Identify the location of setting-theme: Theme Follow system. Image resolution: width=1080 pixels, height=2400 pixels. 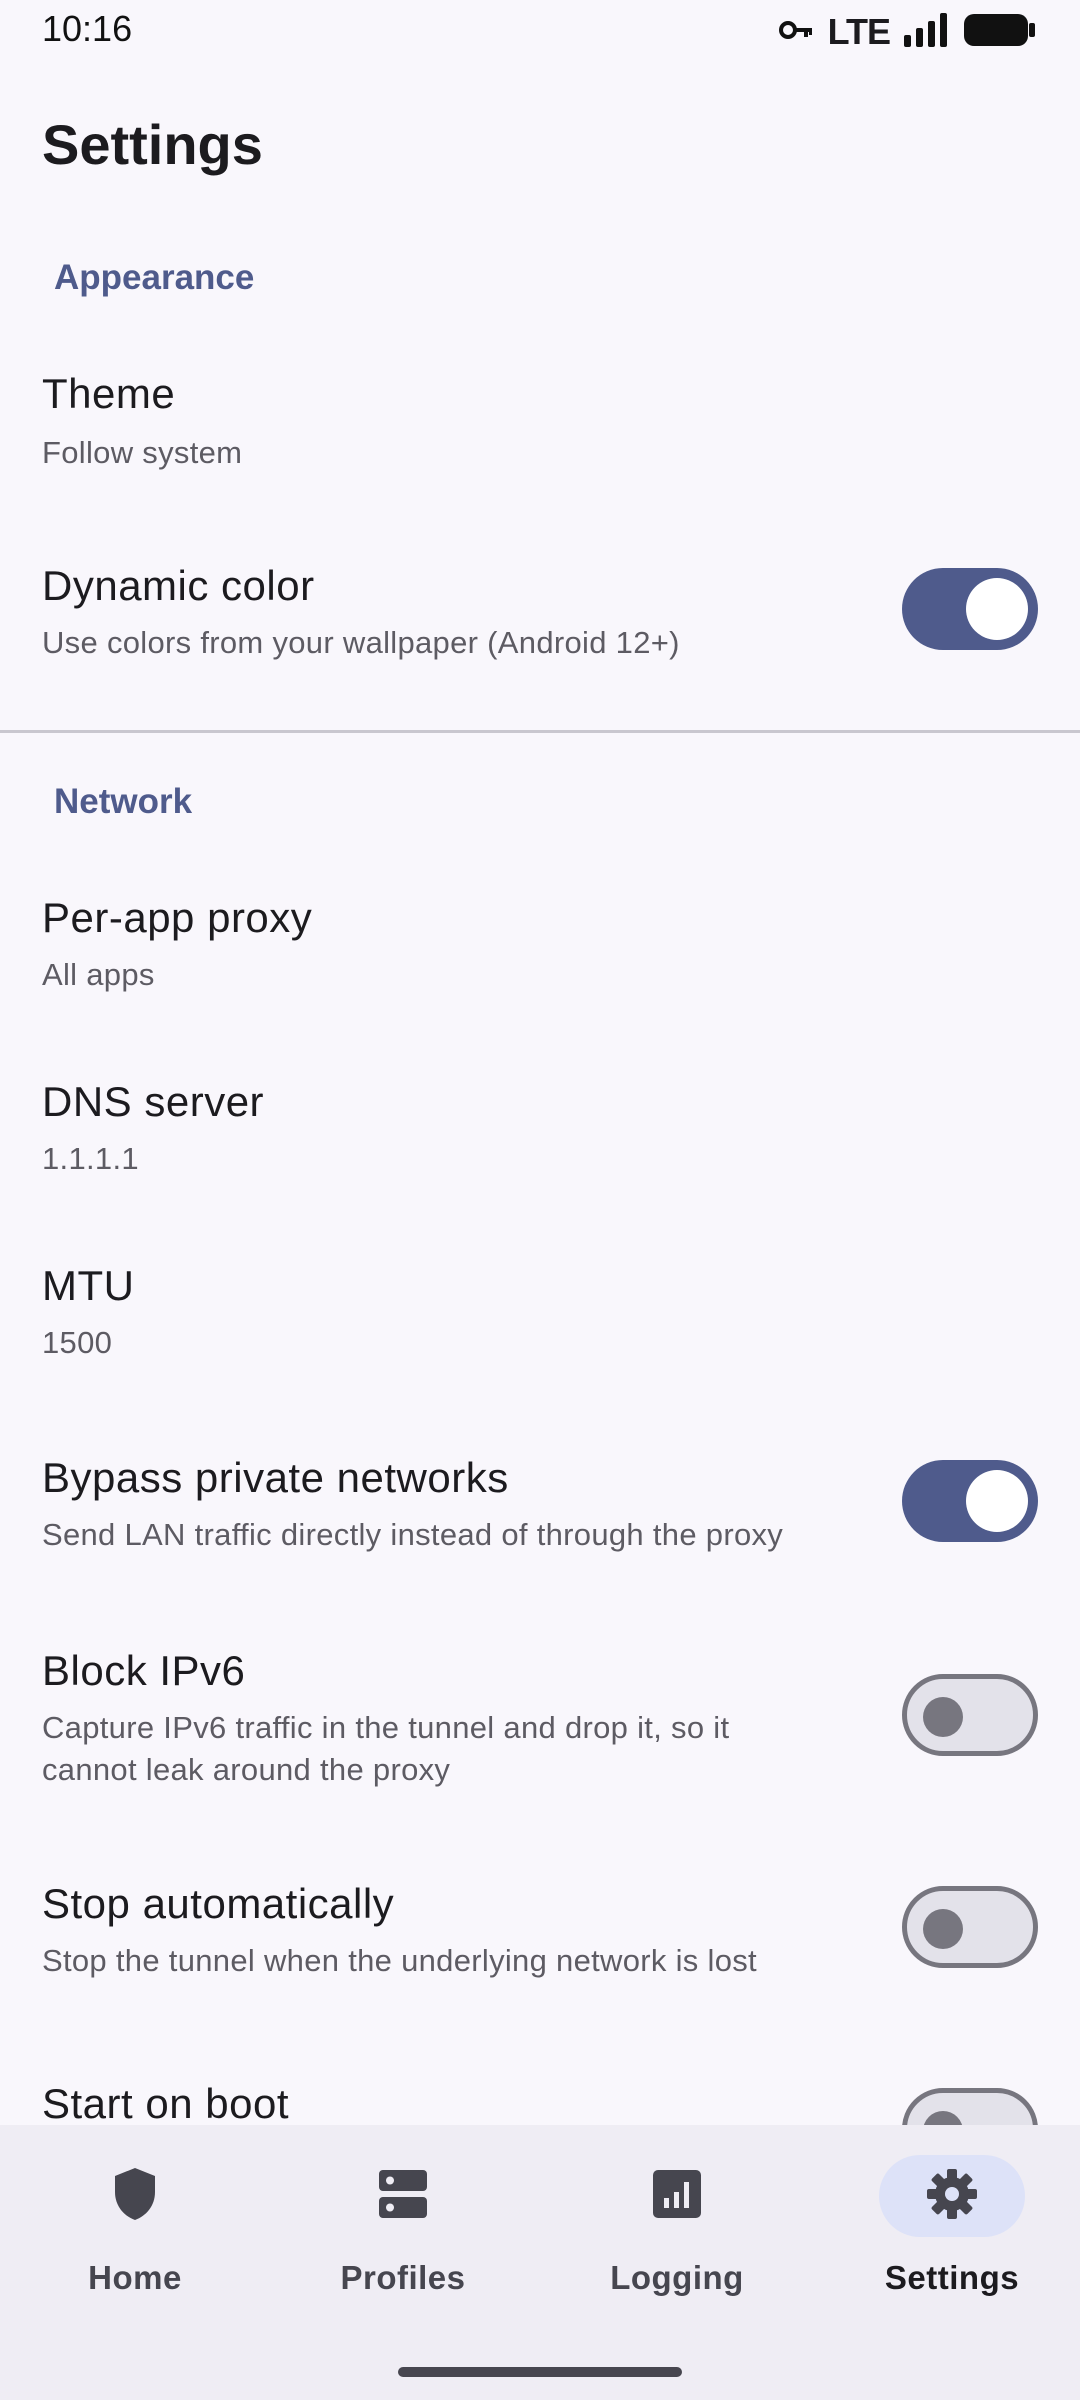
(540, 430).